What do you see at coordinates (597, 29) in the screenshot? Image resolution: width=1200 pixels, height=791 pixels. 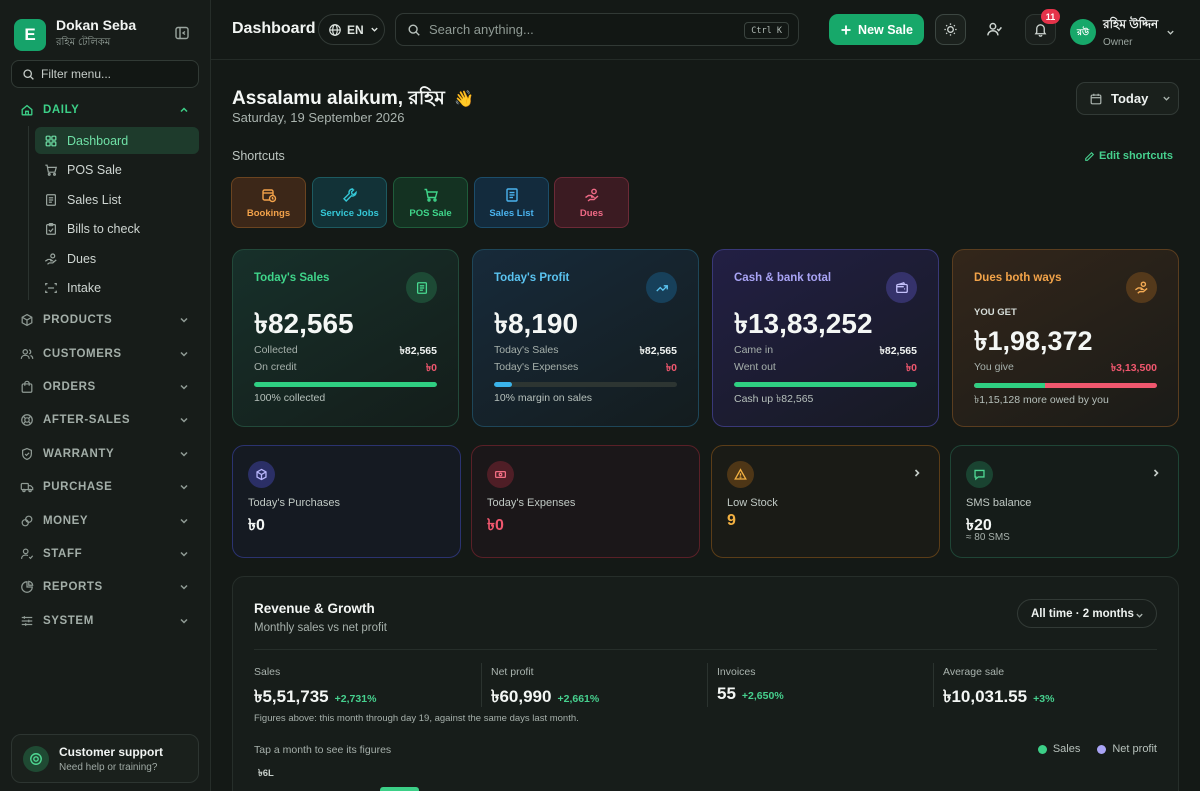 I see `search-input: Search anything... Ctrl K` at bounding box center [597, 29].